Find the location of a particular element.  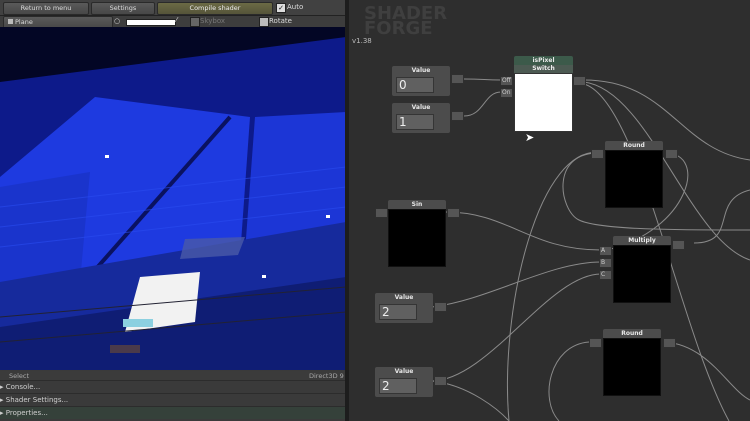

return-to-menu-button: Return to menu is located at coordinates (46, 8).